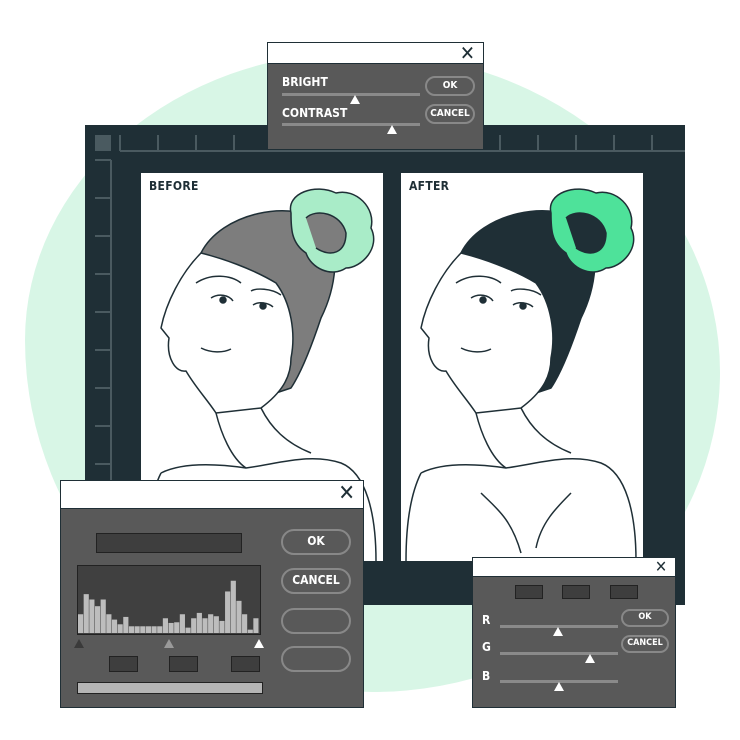 The width and height of the screenshot is (740, 740). I want to click on g-slider, so click(559, 653).